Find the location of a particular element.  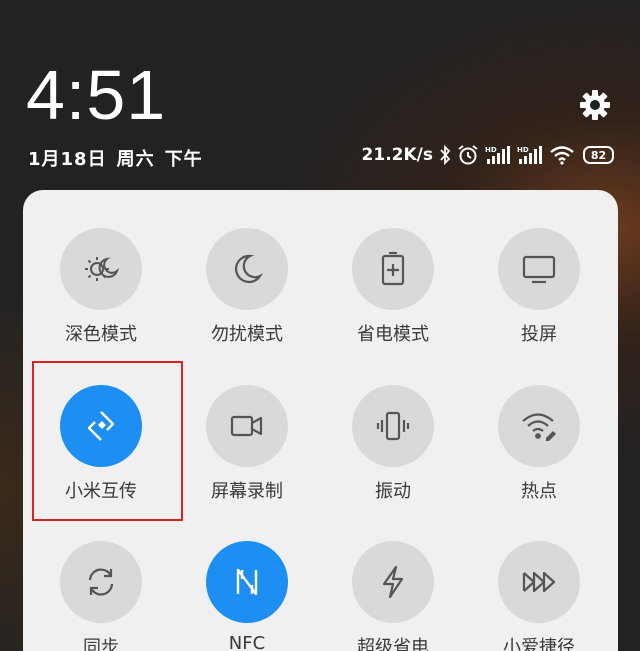

moon-icon is located at coordinates (247, 269).